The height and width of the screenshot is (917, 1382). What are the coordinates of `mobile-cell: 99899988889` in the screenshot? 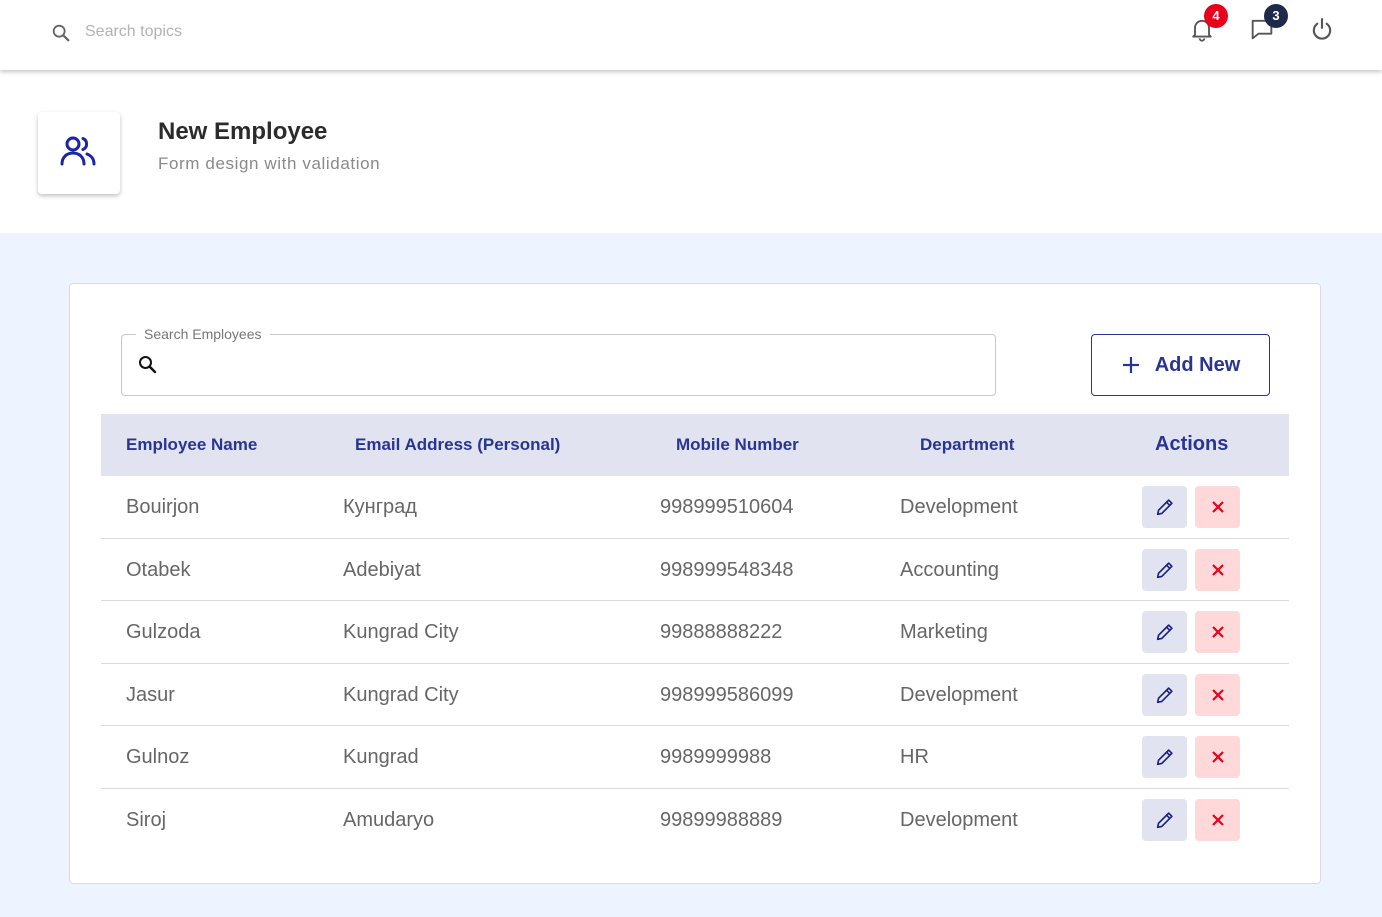 It's located at (721, 819).